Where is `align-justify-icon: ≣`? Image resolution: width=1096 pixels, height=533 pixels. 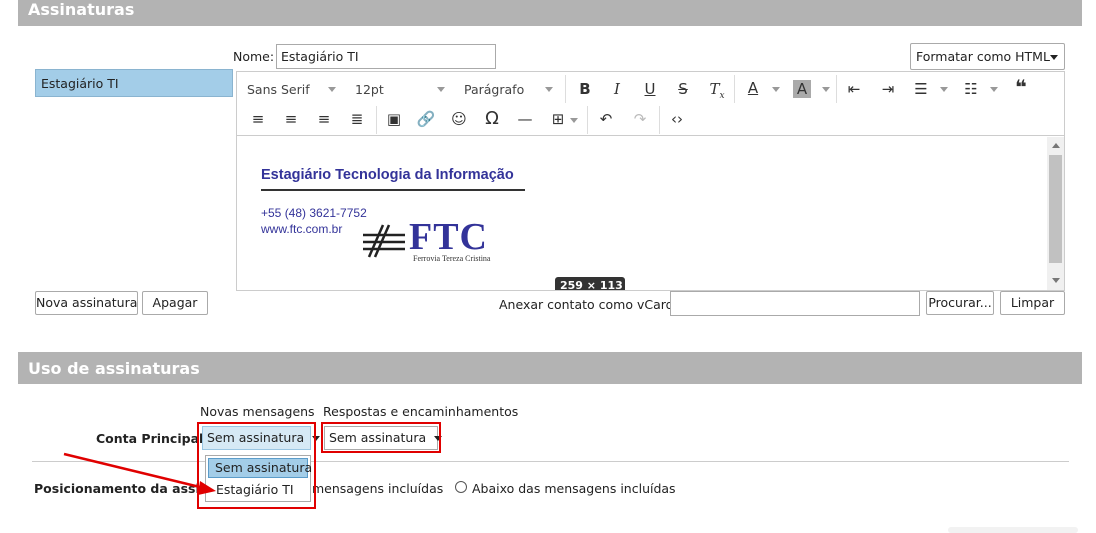
align-justify-icon: ≣ is located at coordinates (357, 119).